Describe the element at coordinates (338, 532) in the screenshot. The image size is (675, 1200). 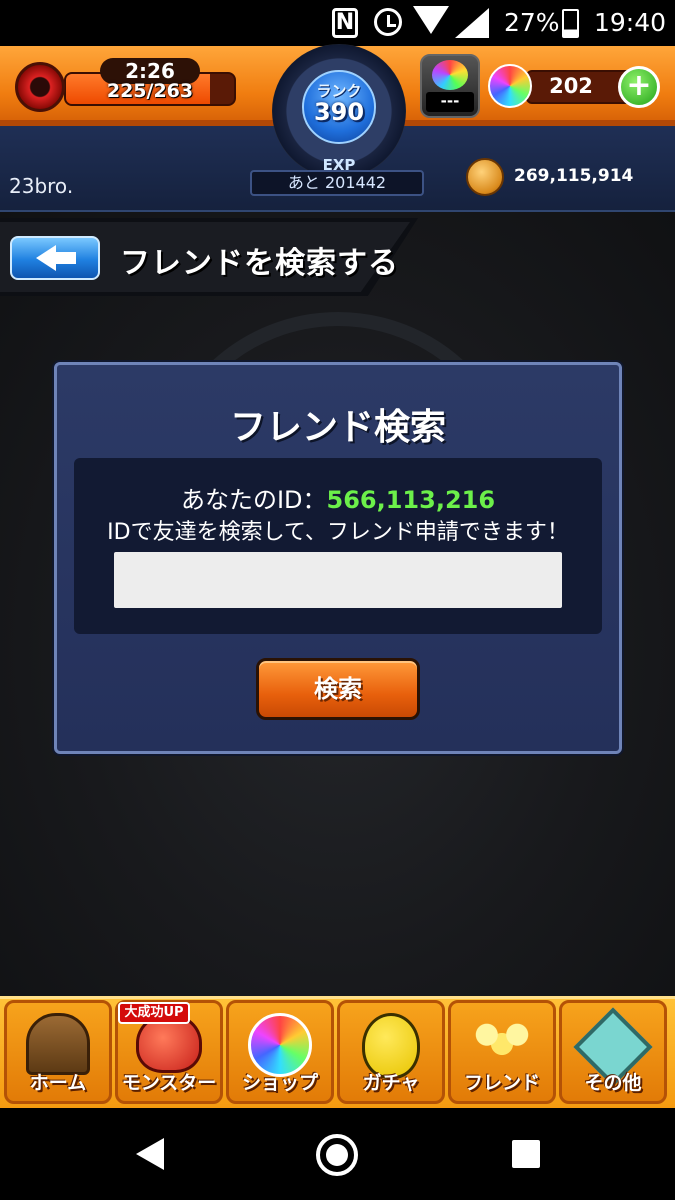
I see `search-description: IDで友達を検索して、フレンド申請できます！` at that location.